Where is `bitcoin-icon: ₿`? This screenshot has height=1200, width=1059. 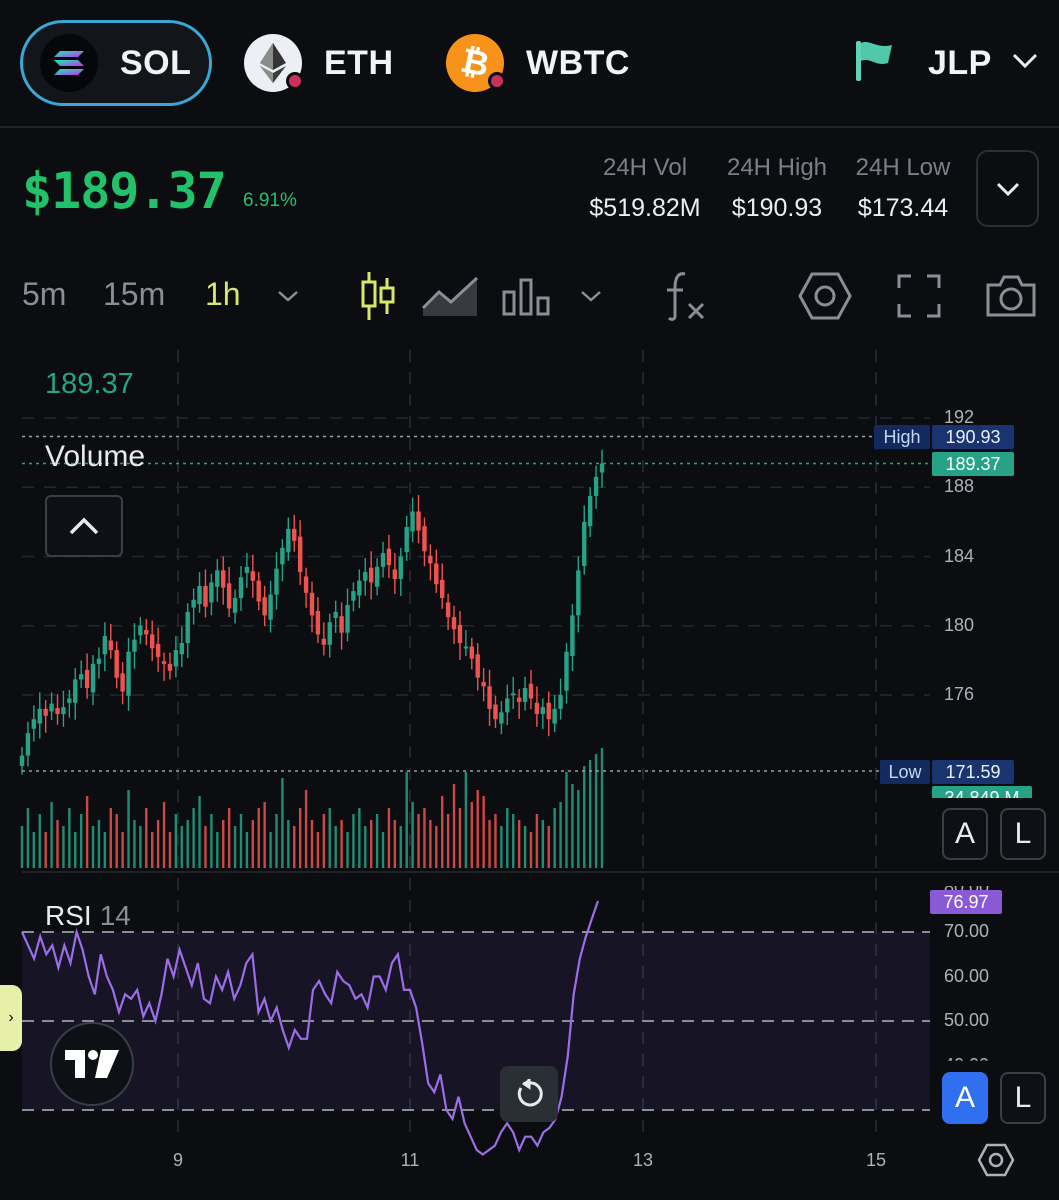 bitcoin-icon: ₿ is located at coordinates (476, 63).